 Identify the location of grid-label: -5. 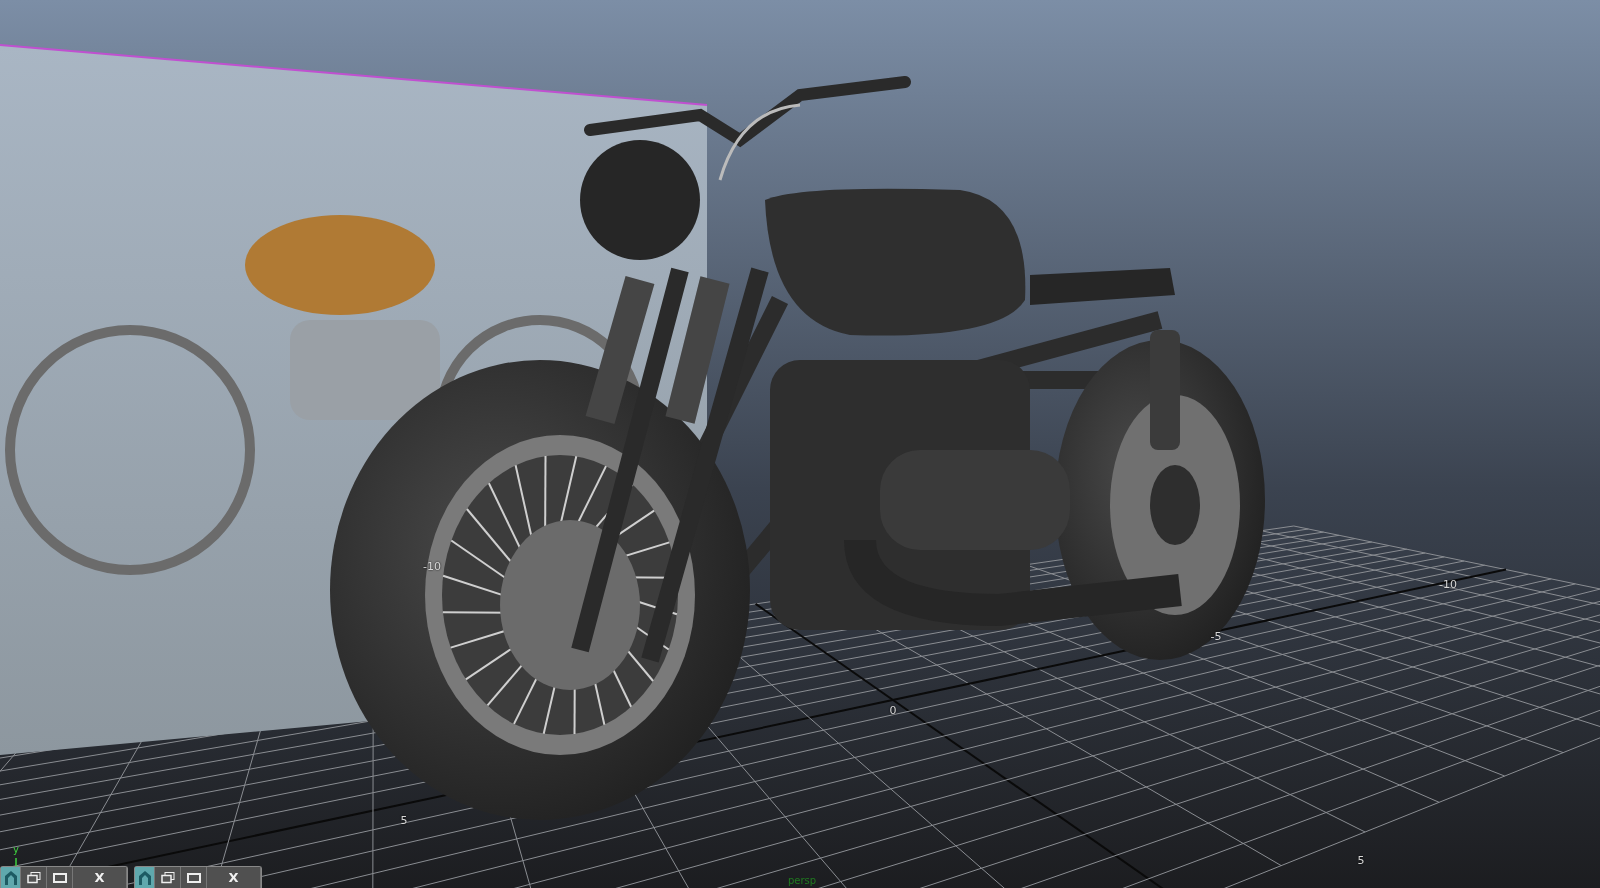
(1216, 636).